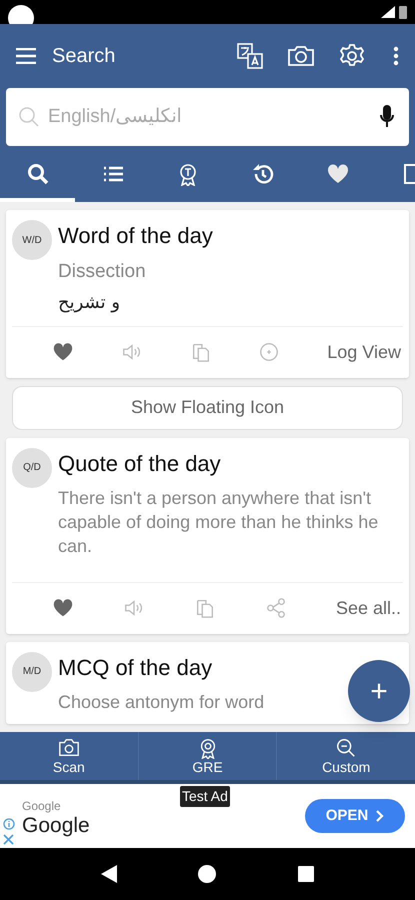 The width and height of the screenshot is (415, 900). Describe the element at coordinates (9, 824) in the screenshot. I see `info-icon` at that location.